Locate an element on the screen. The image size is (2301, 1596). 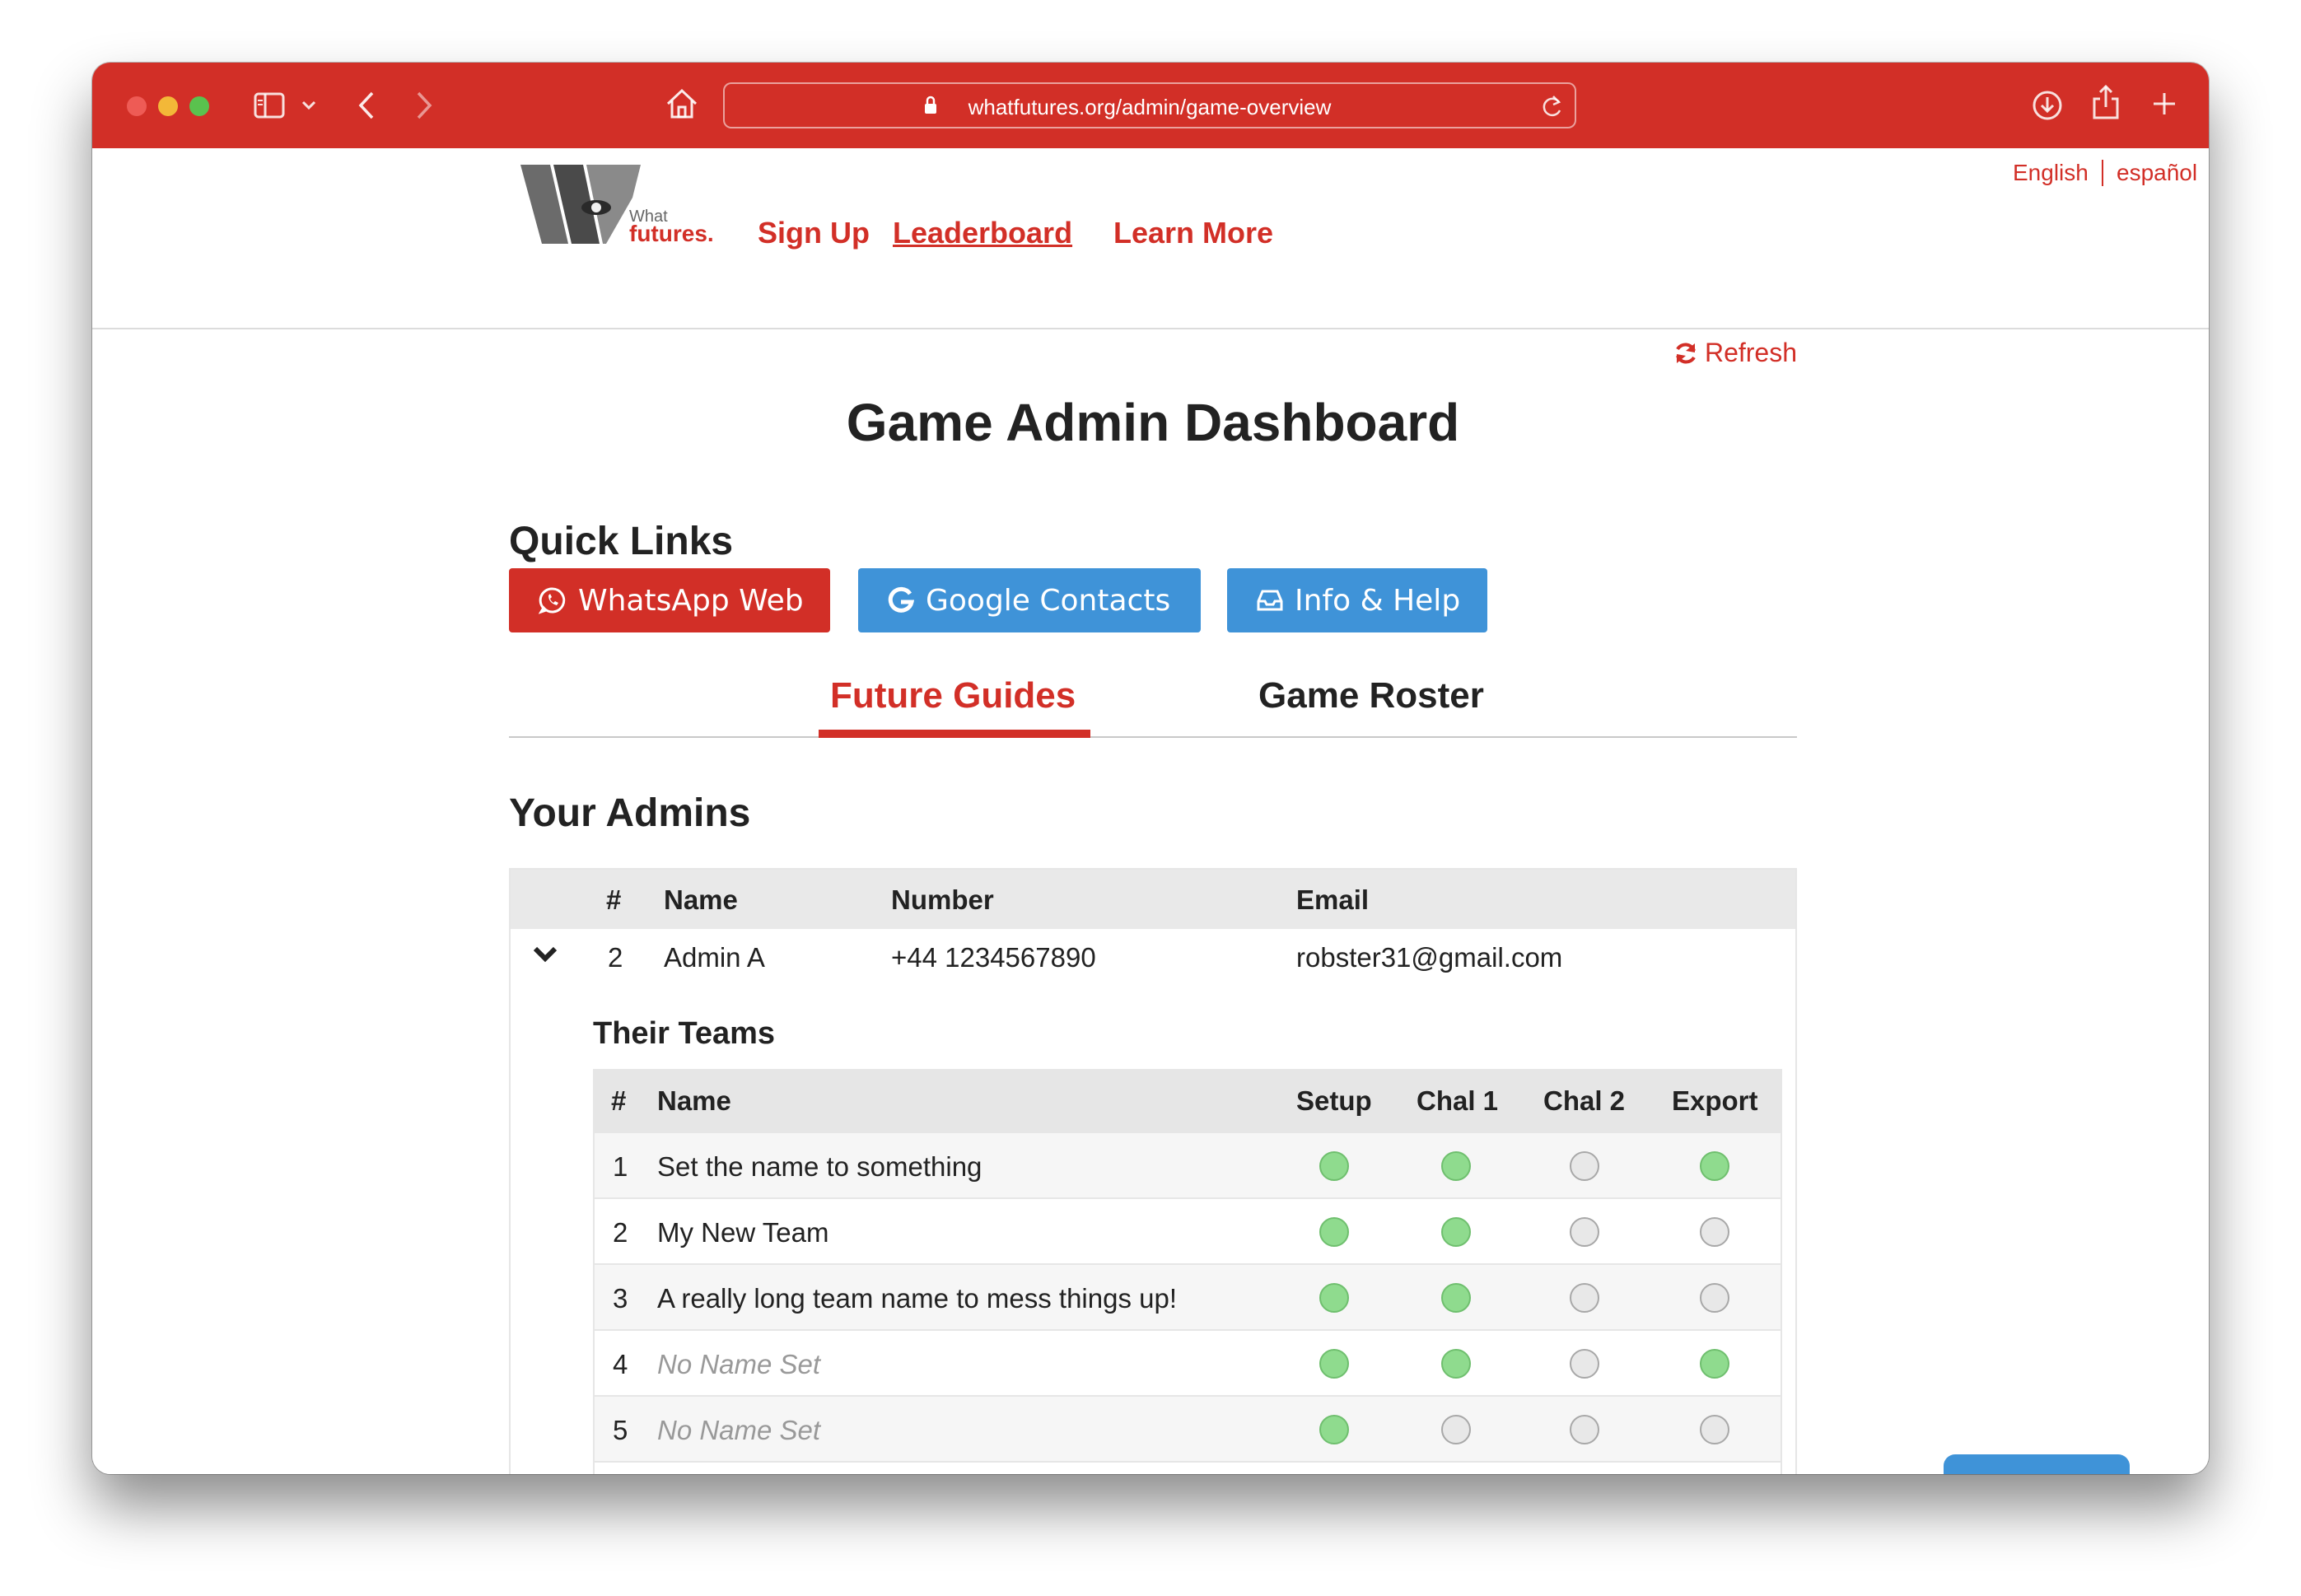
tab-bar: Future Guides Game Roster is located at coordinates (1153, 706).